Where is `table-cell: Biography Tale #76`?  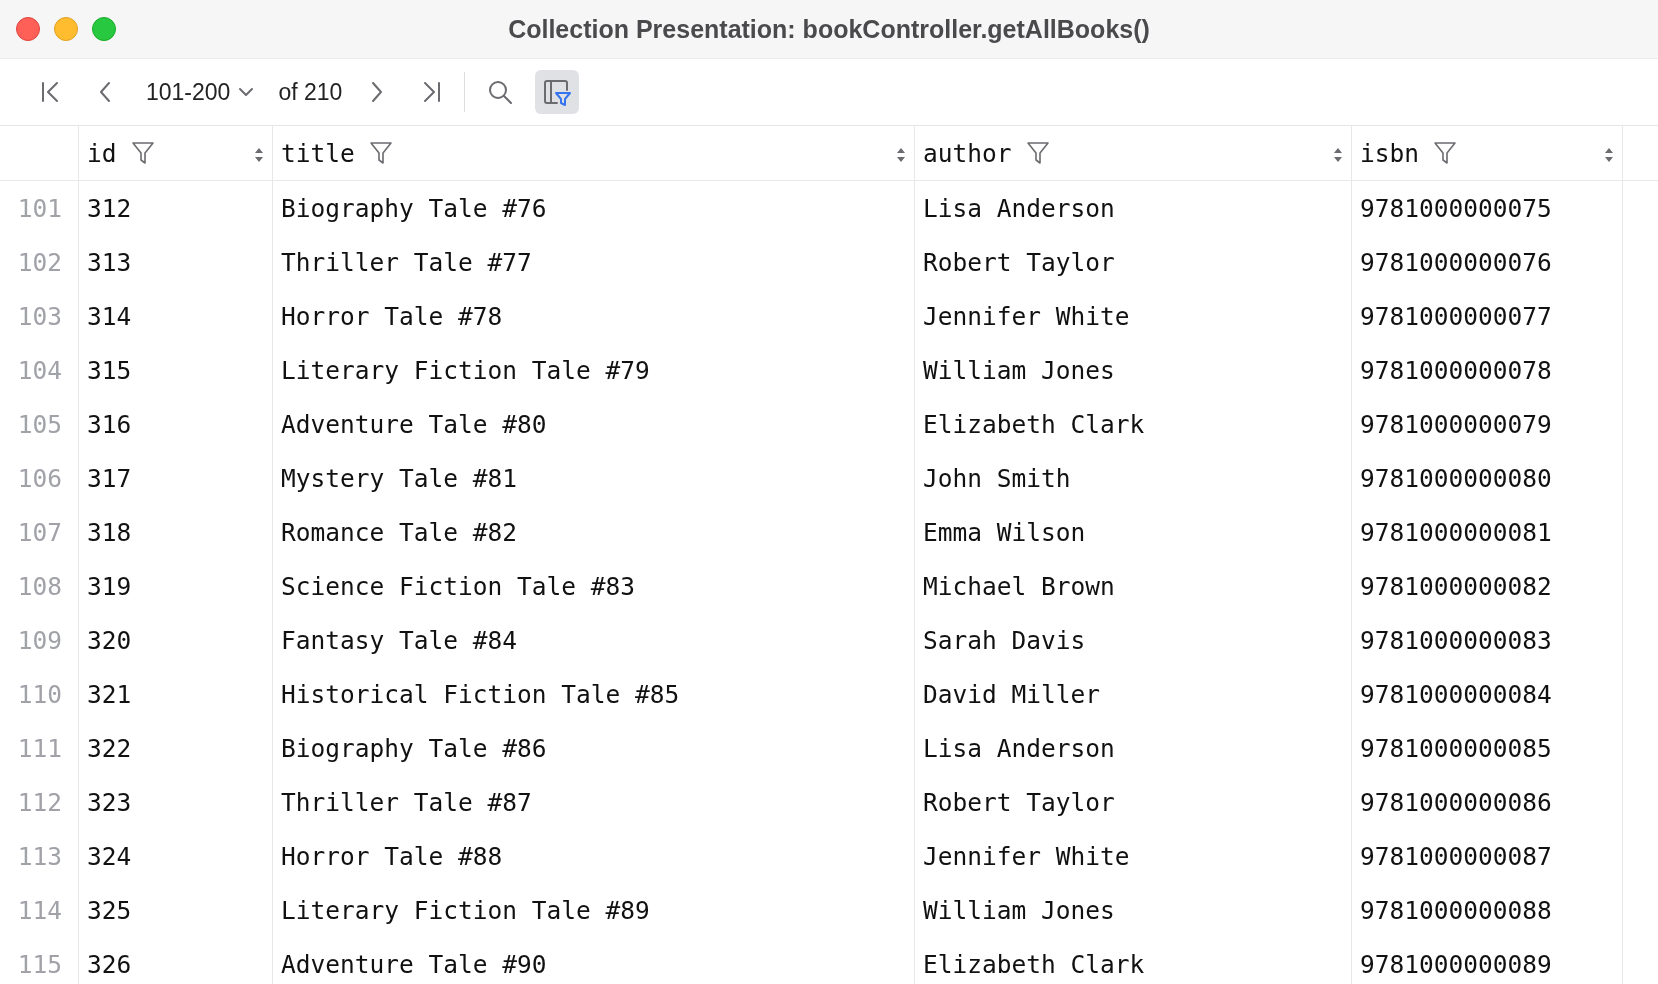
table-cell: Biography Tale #76 is located at coordinates (594, 208).